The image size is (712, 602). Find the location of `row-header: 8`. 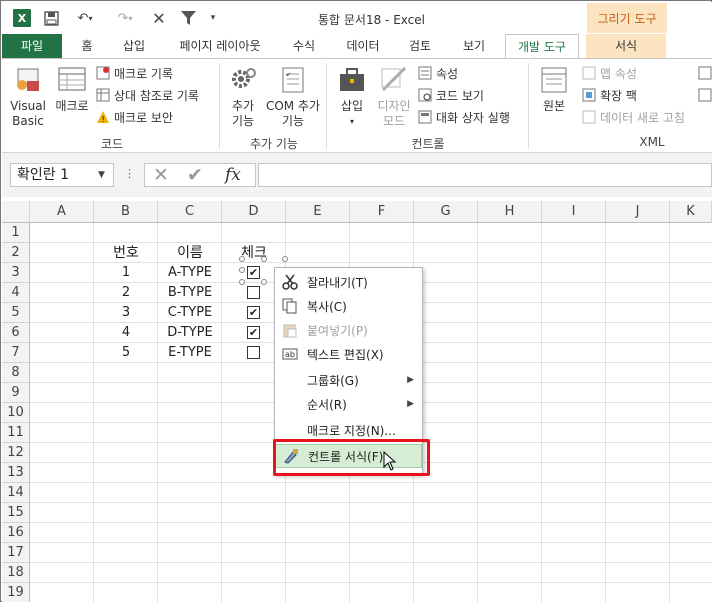

row-header: 8 is located at coordinates (16, 373).